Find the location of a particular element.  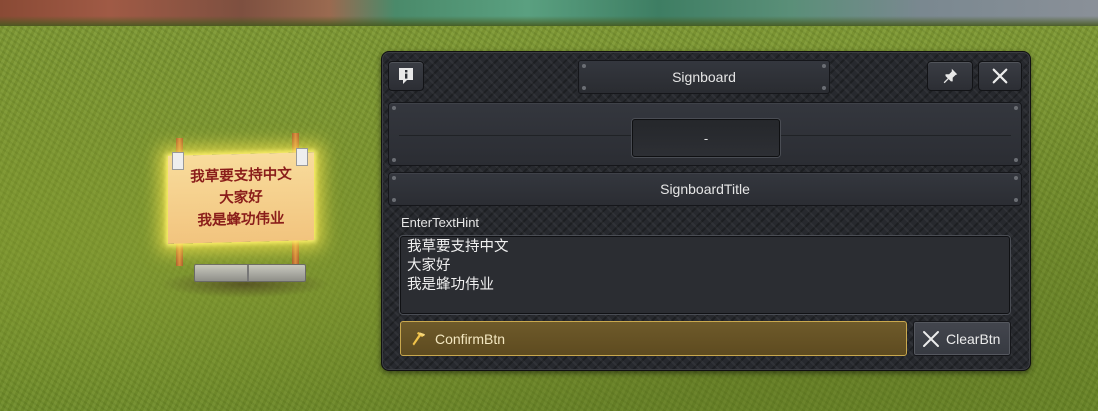

pin-icon is located at coordinates (950, 76).